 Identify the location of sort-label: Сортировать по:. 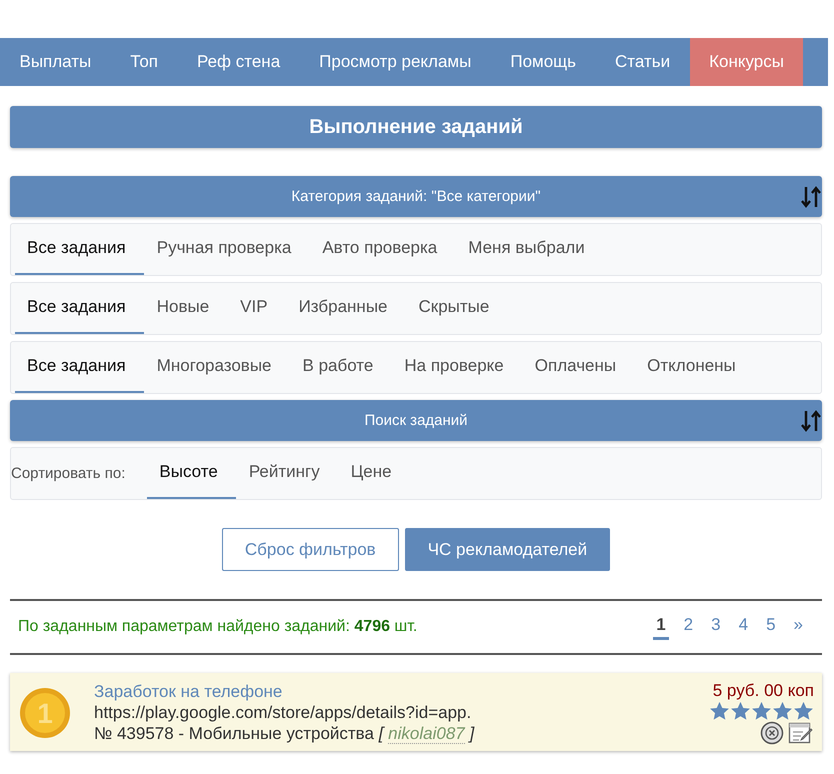
(68, 473).